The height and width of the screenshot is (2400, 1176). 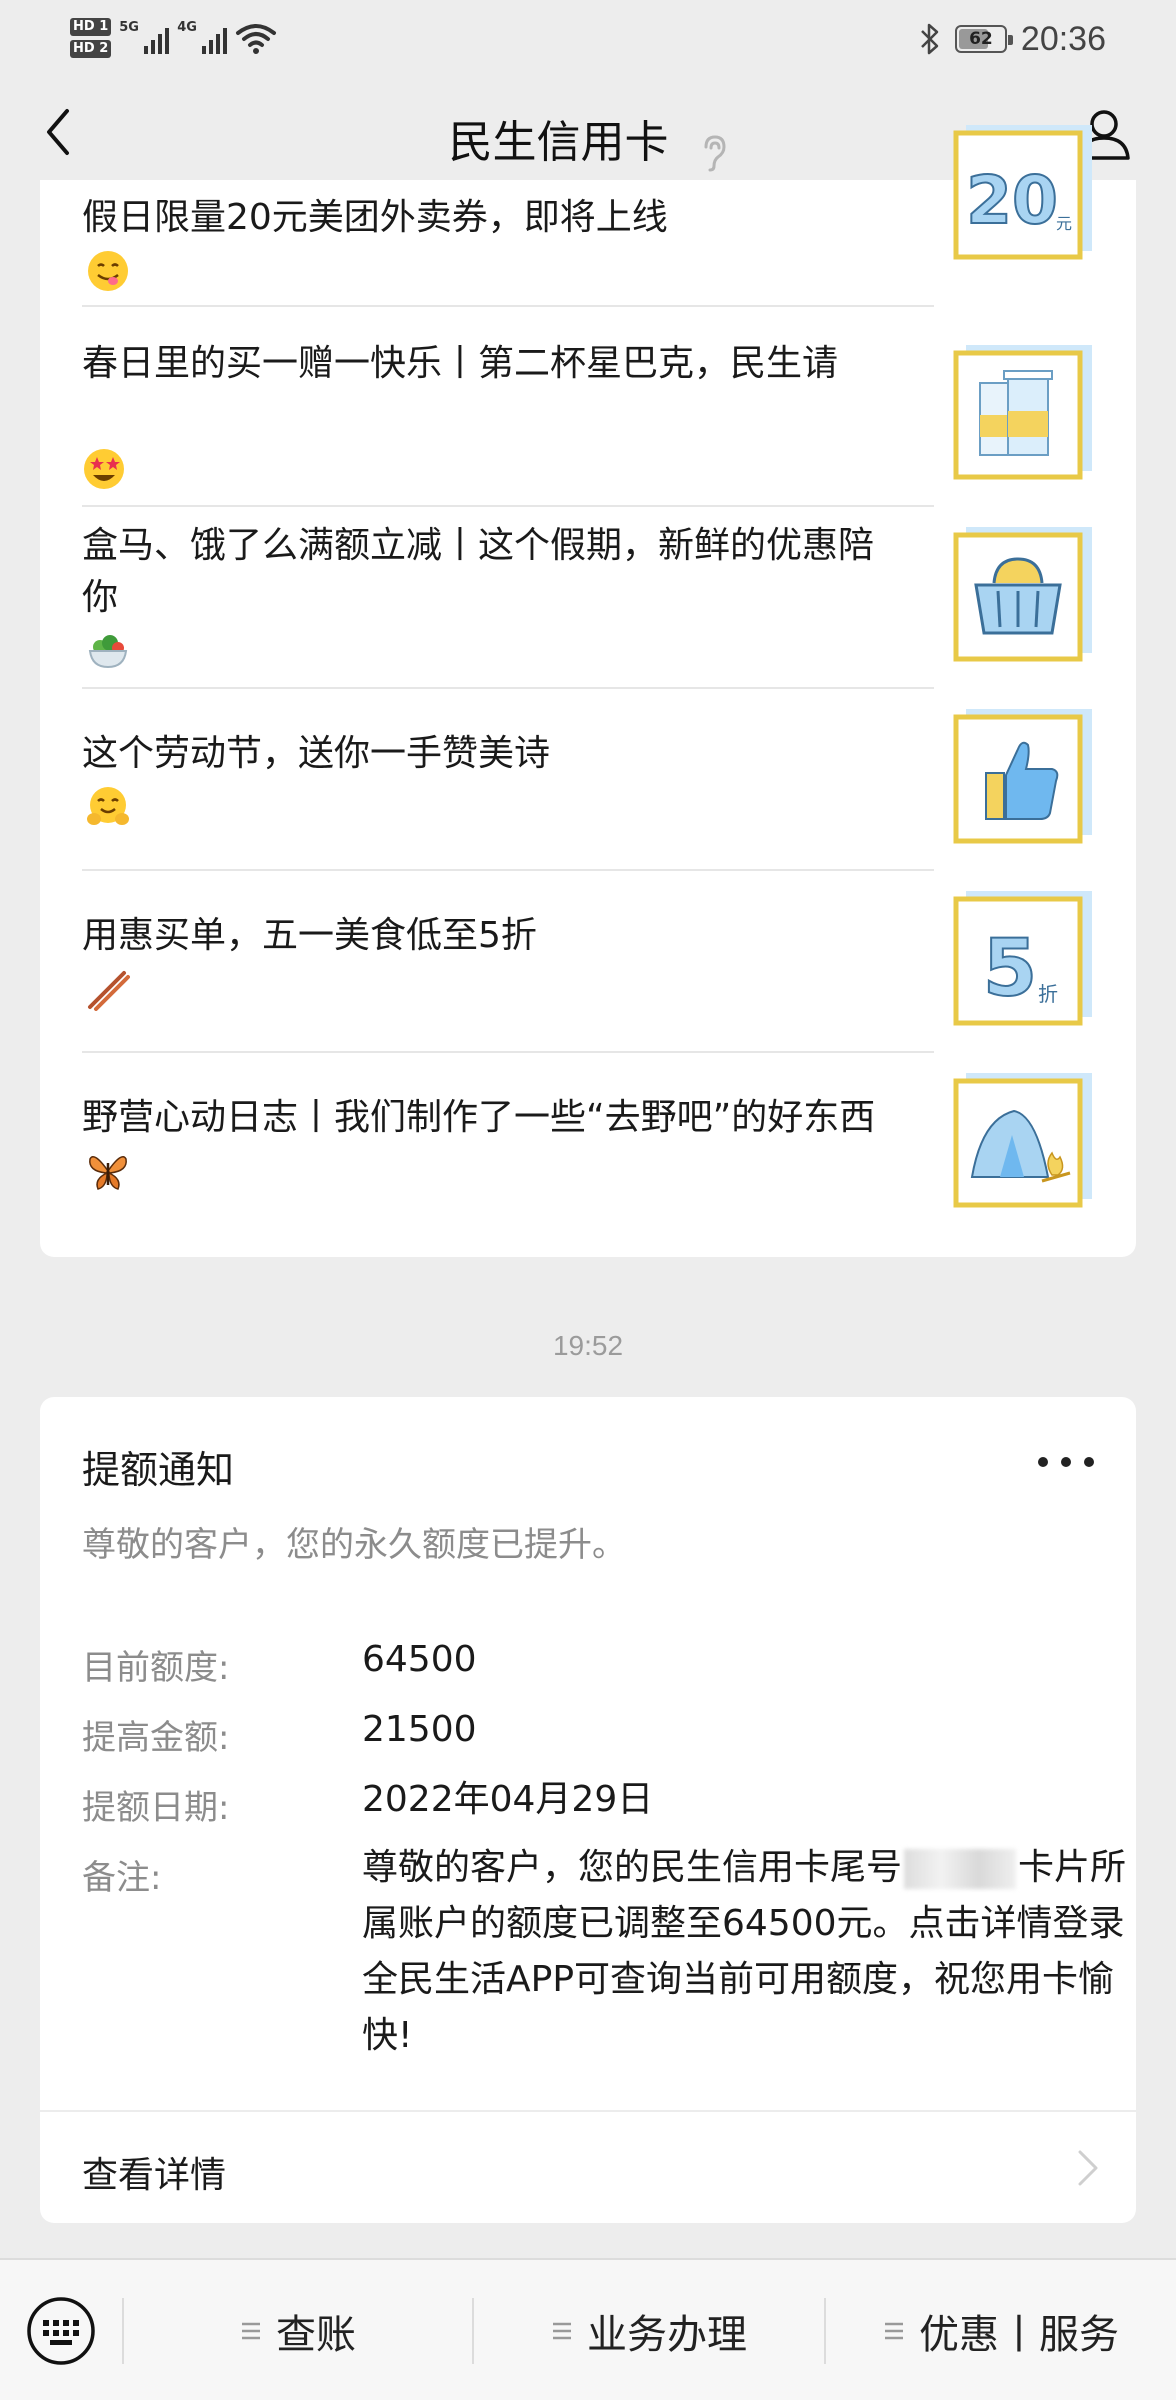 I want to click on notification-subtitle: 尊敬的客户，您的永久额度已提升。, so click(x=354, y=1545).